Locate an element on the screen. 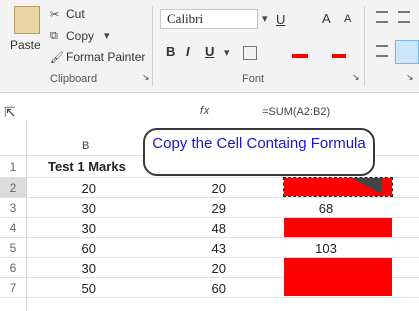 The image size is (419, 311). row-header: 5 is located at coordinates (13, 248).